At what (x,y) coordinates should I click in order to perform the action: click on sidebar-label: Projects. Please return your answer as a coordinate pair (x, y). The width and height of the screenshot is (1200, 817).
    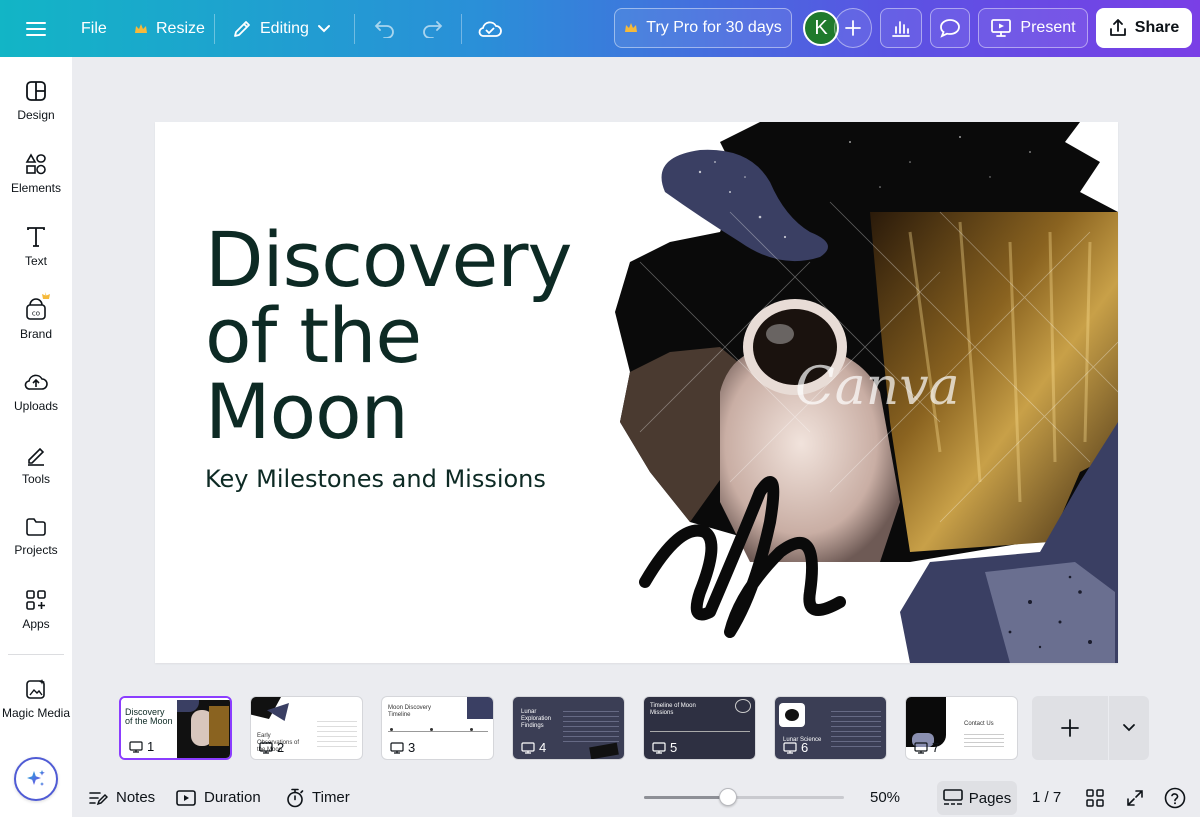
    Looking at the image, I should click on (36, 550).